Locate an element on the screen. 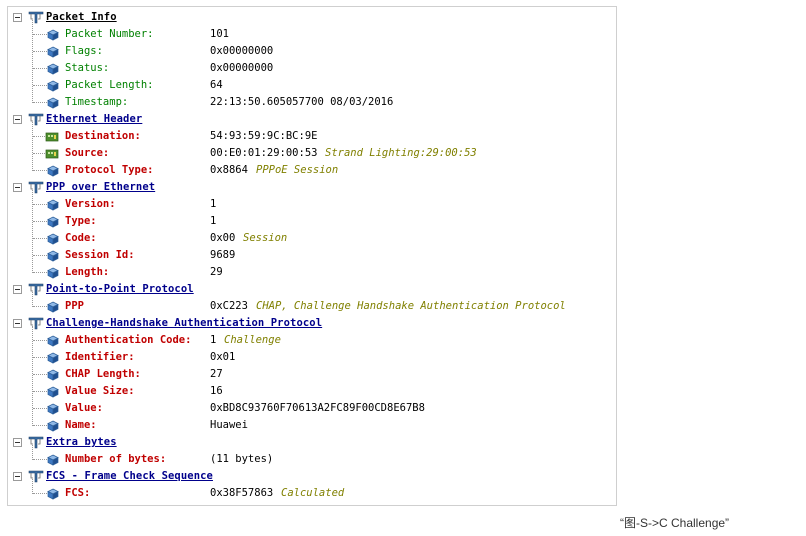 The height and width of the screenshot is (536, 806). field-row: Protocol Type: 0x8864 PPPoE Session is located at coordinates (312, 170).